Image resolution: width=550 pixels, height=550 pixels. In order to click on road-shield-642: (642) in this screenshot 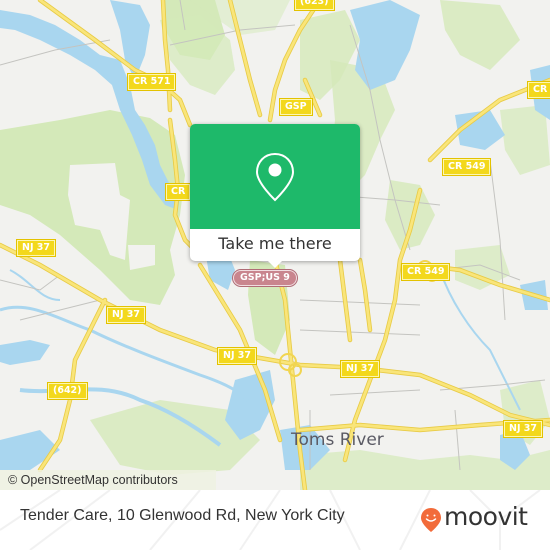, I will do `click(67, 391)`.